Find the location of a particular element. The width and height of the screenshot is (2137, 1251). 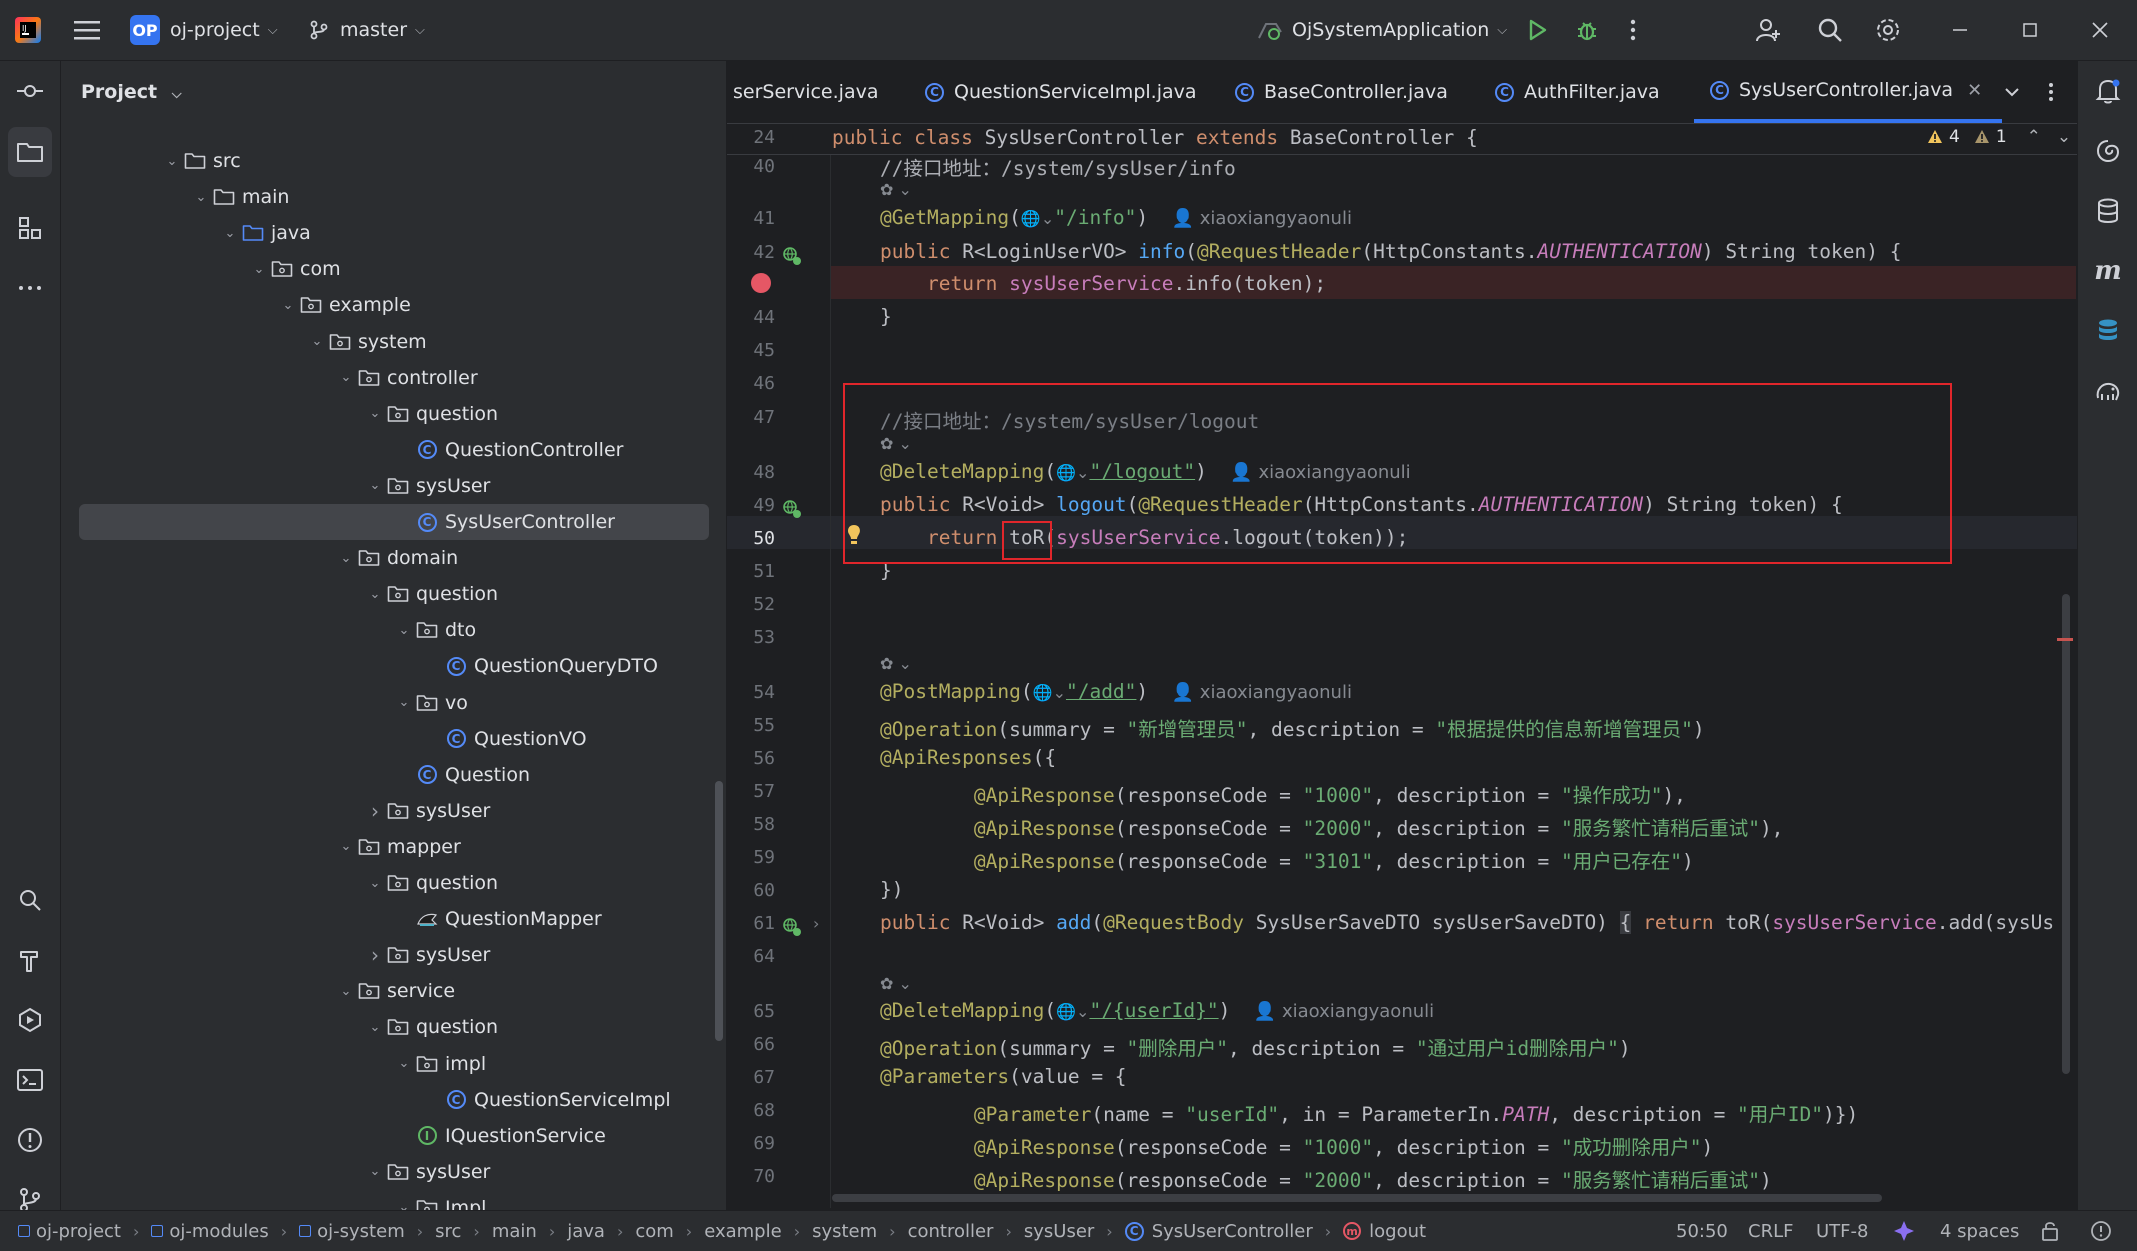

tree-item: ⌄ example is located at coordinates (381, 305).